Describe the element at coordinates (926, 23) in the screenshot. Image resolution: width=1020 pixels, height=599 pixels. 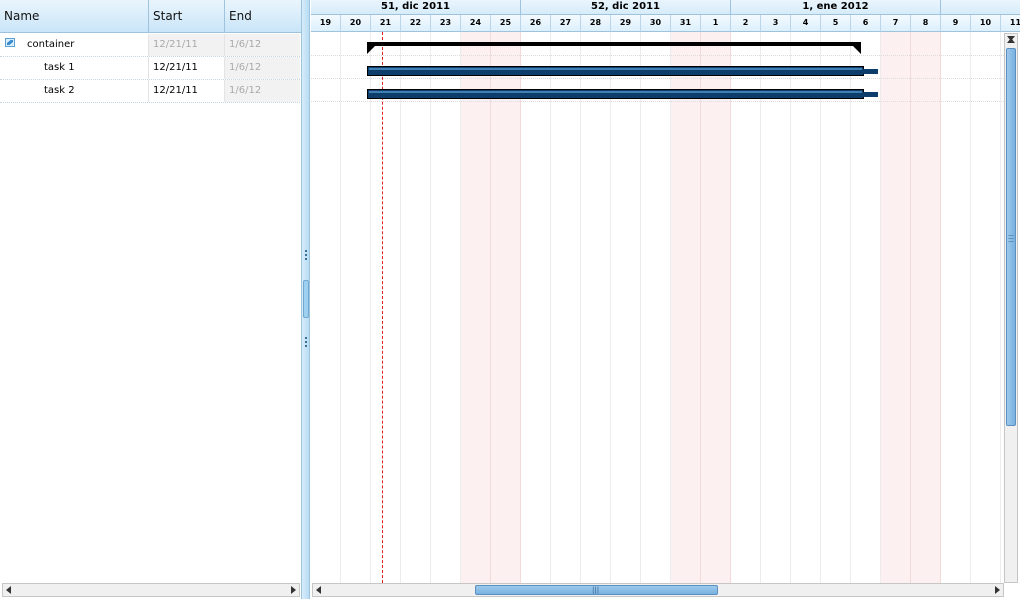
I see `day-header: 8` at that location.